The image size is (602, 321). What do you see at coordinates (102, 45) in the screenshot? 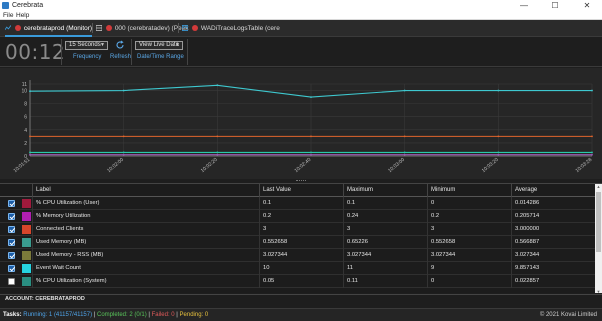
I see `chevron-down-icon: ▼` at bounding box center [102, 45].